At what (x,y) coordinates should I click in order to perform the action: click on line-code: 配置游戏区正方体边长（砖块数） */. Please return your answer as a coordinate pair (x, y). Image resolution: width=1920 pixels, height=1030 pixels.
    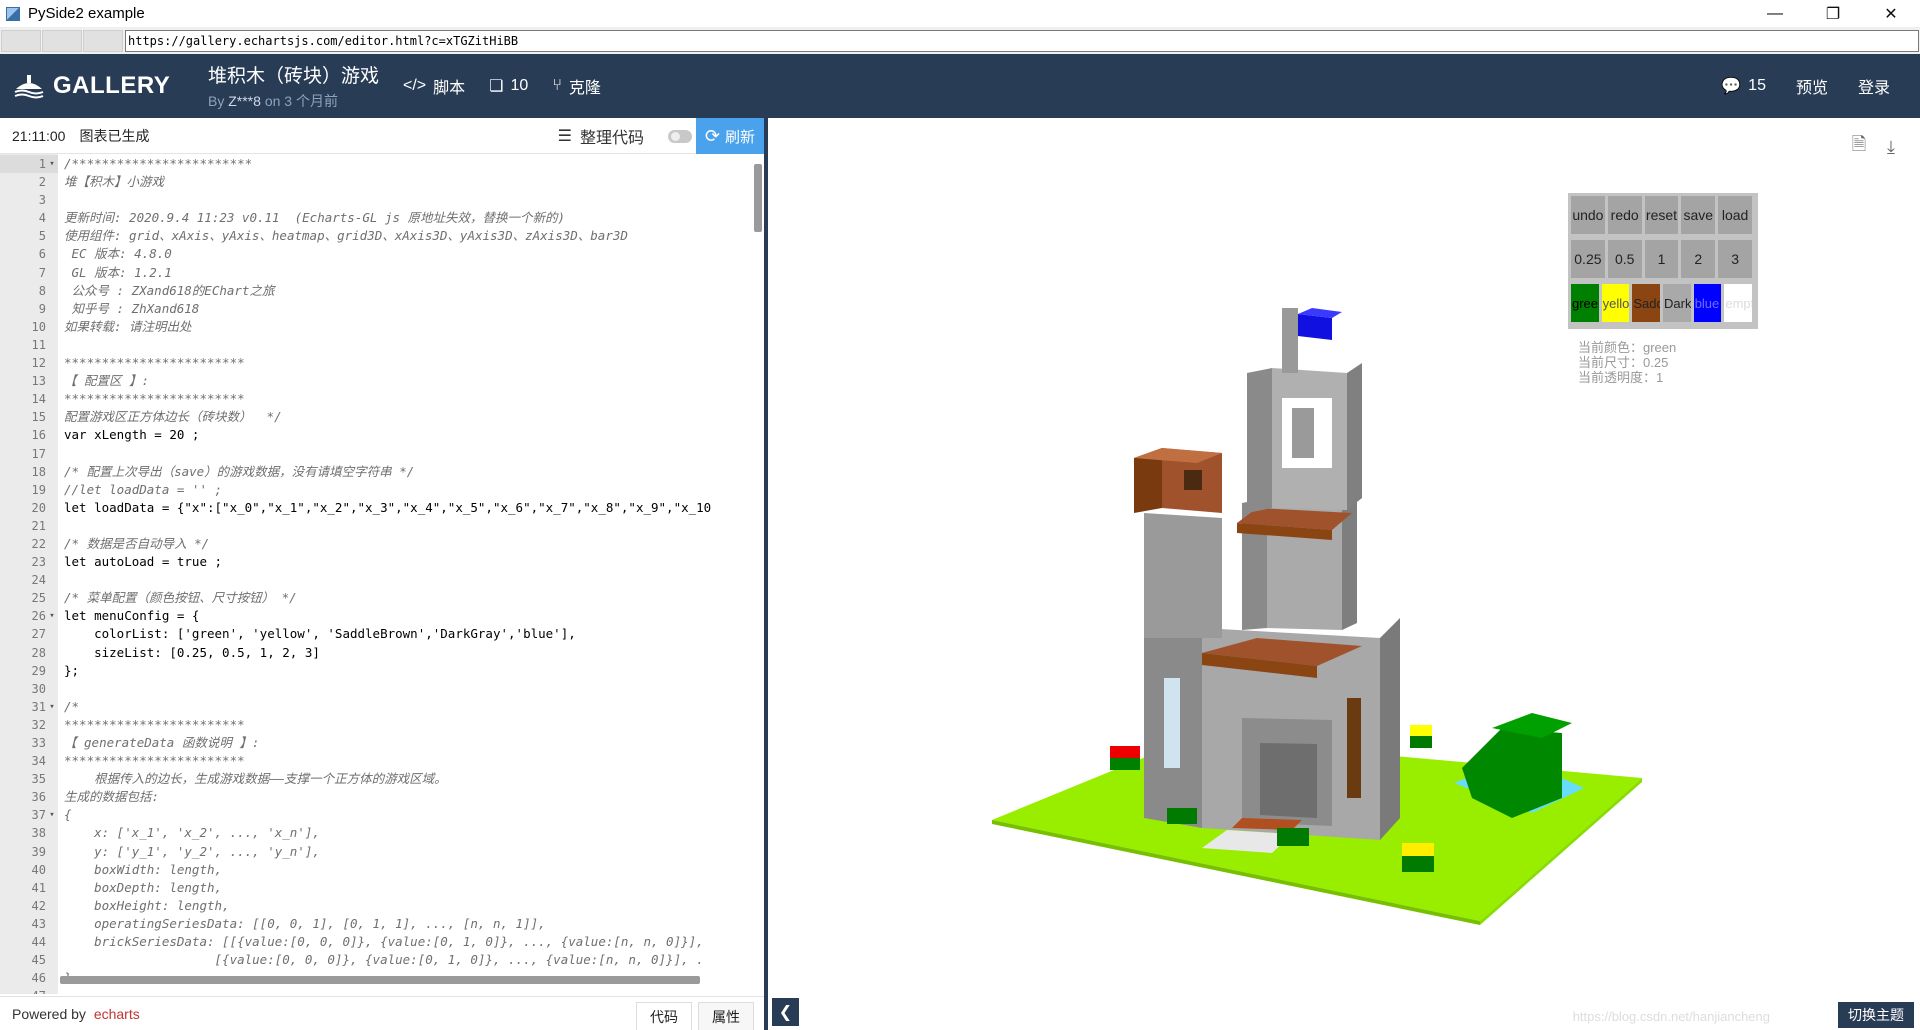
    Looking at the image, I should click on (173, 417).